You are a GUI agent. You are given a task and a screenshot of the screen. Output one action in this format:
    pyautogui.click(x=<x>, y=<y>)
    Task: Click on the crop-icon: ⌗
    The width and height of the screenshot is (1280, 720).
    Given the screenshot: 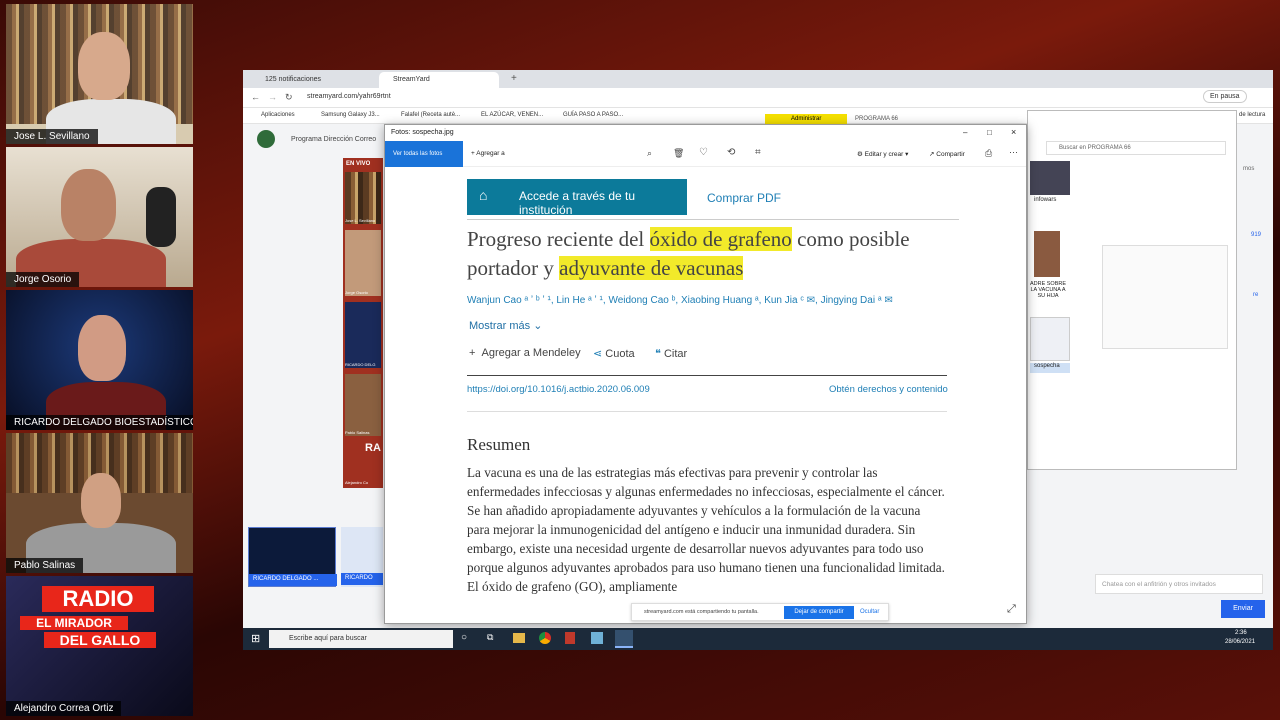 What is the action you would take?
    pyautogui.click(x=758, y=152)
    